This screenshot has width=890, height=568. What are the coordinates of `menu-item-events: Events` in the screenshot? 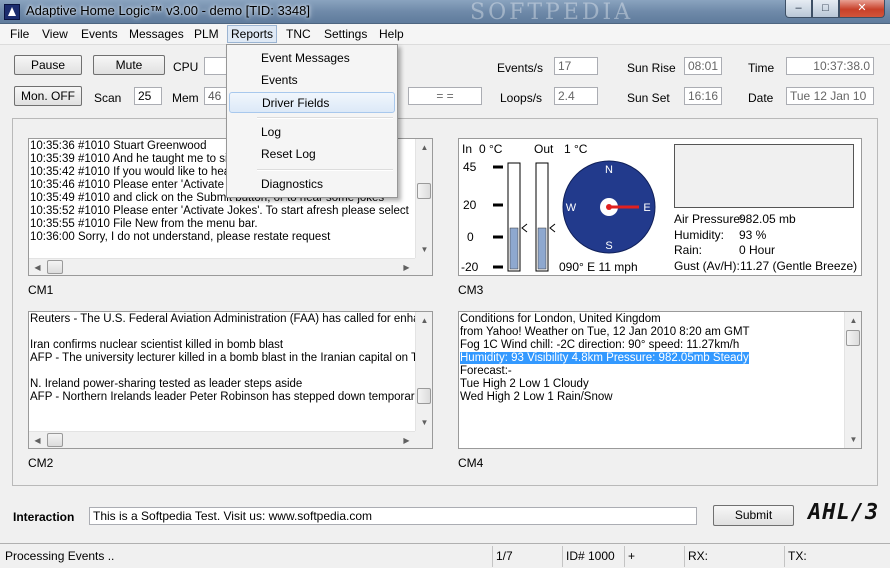 It's located at (312, 80).